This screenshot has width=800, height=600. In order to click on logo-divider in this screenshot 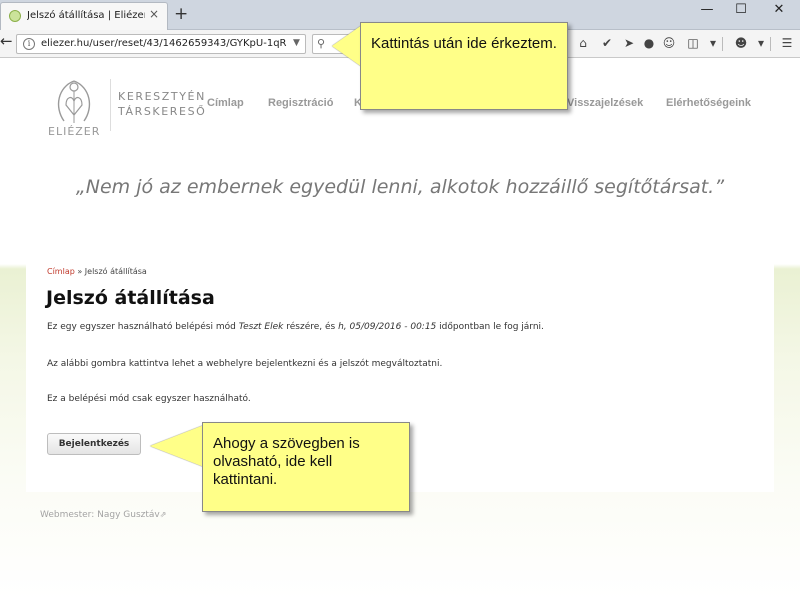, I will do `click(110, 105)`.